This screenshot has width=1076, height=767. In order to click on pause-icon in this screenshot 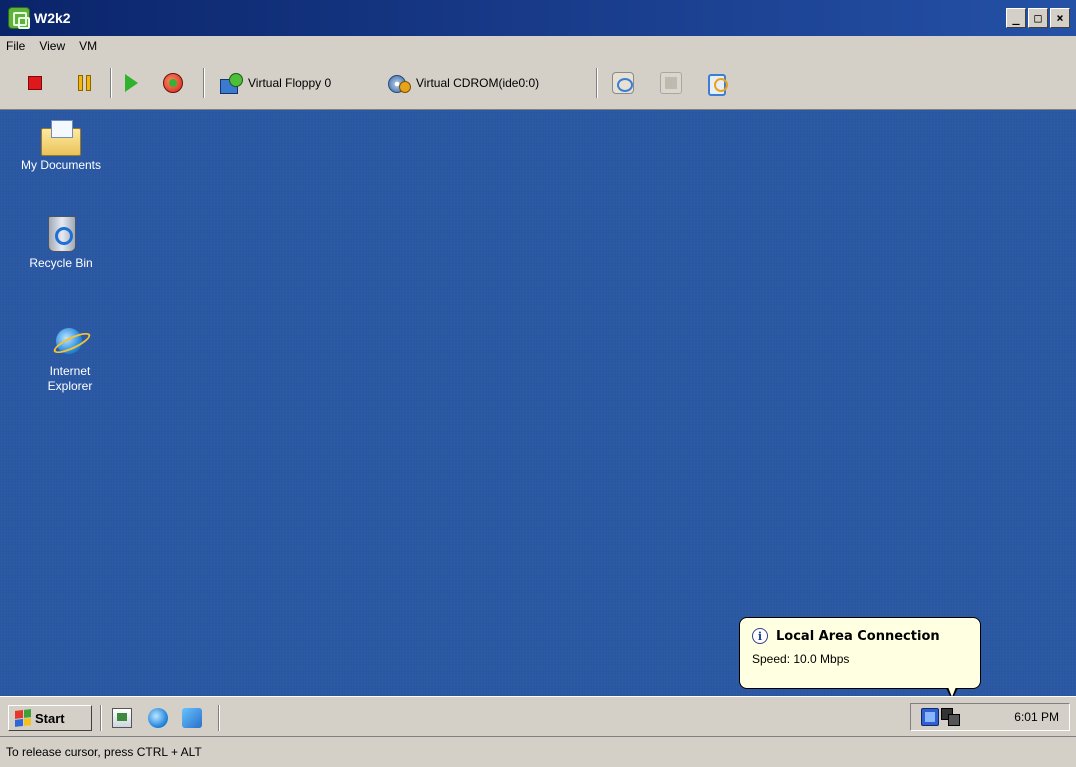, I will do `click(85, 83)`.